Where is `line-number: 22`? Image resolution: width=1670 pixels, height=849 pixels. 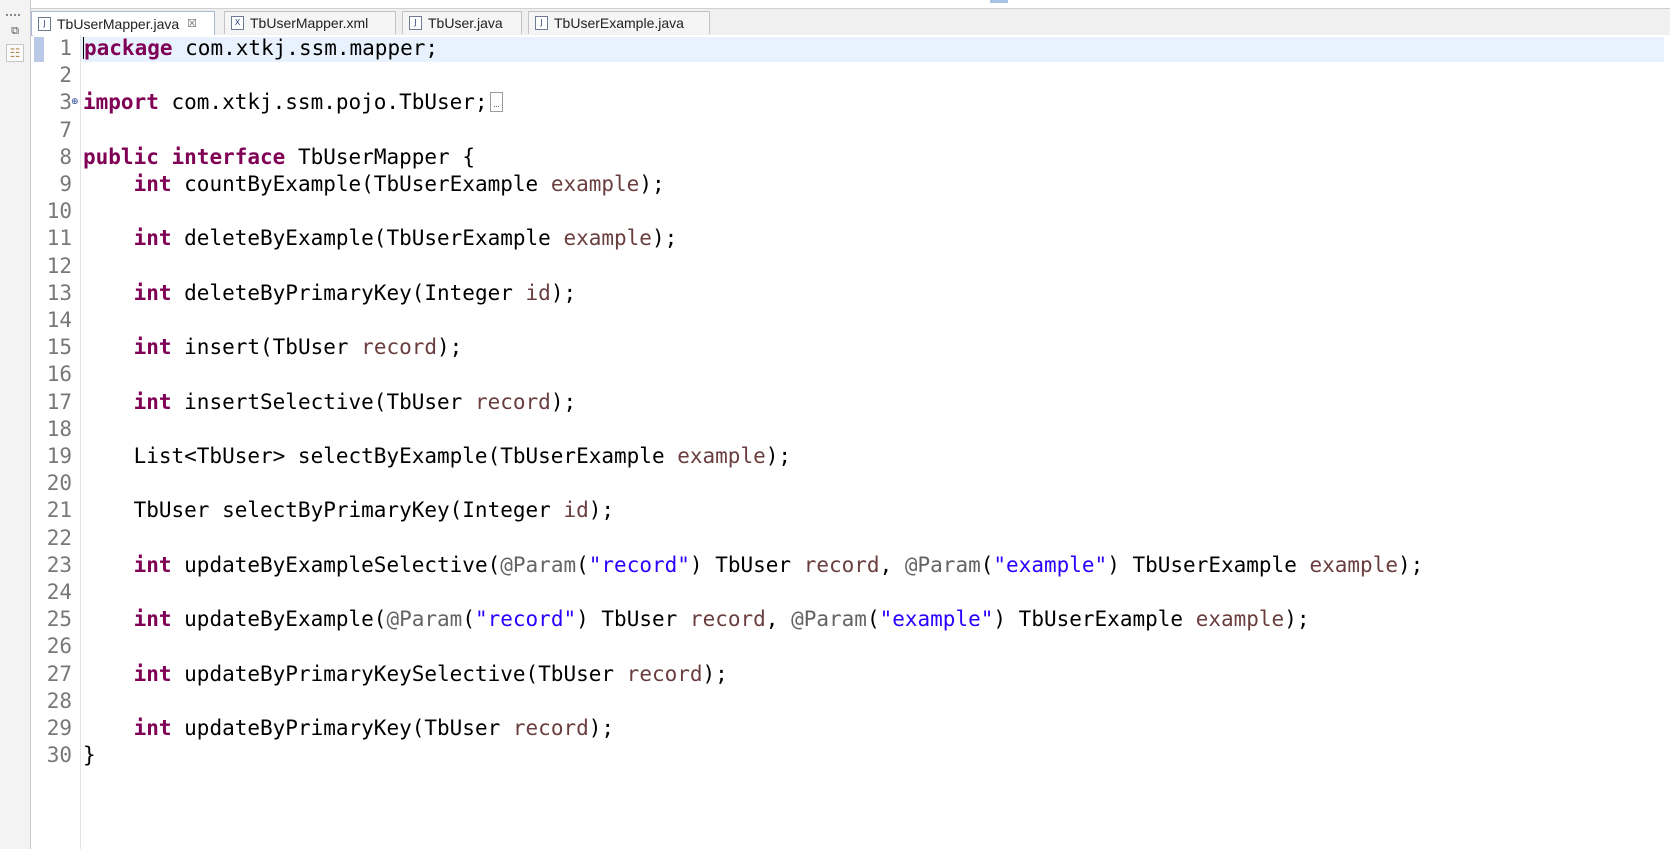 line-number: 22 is located at coordinates (59, 537).